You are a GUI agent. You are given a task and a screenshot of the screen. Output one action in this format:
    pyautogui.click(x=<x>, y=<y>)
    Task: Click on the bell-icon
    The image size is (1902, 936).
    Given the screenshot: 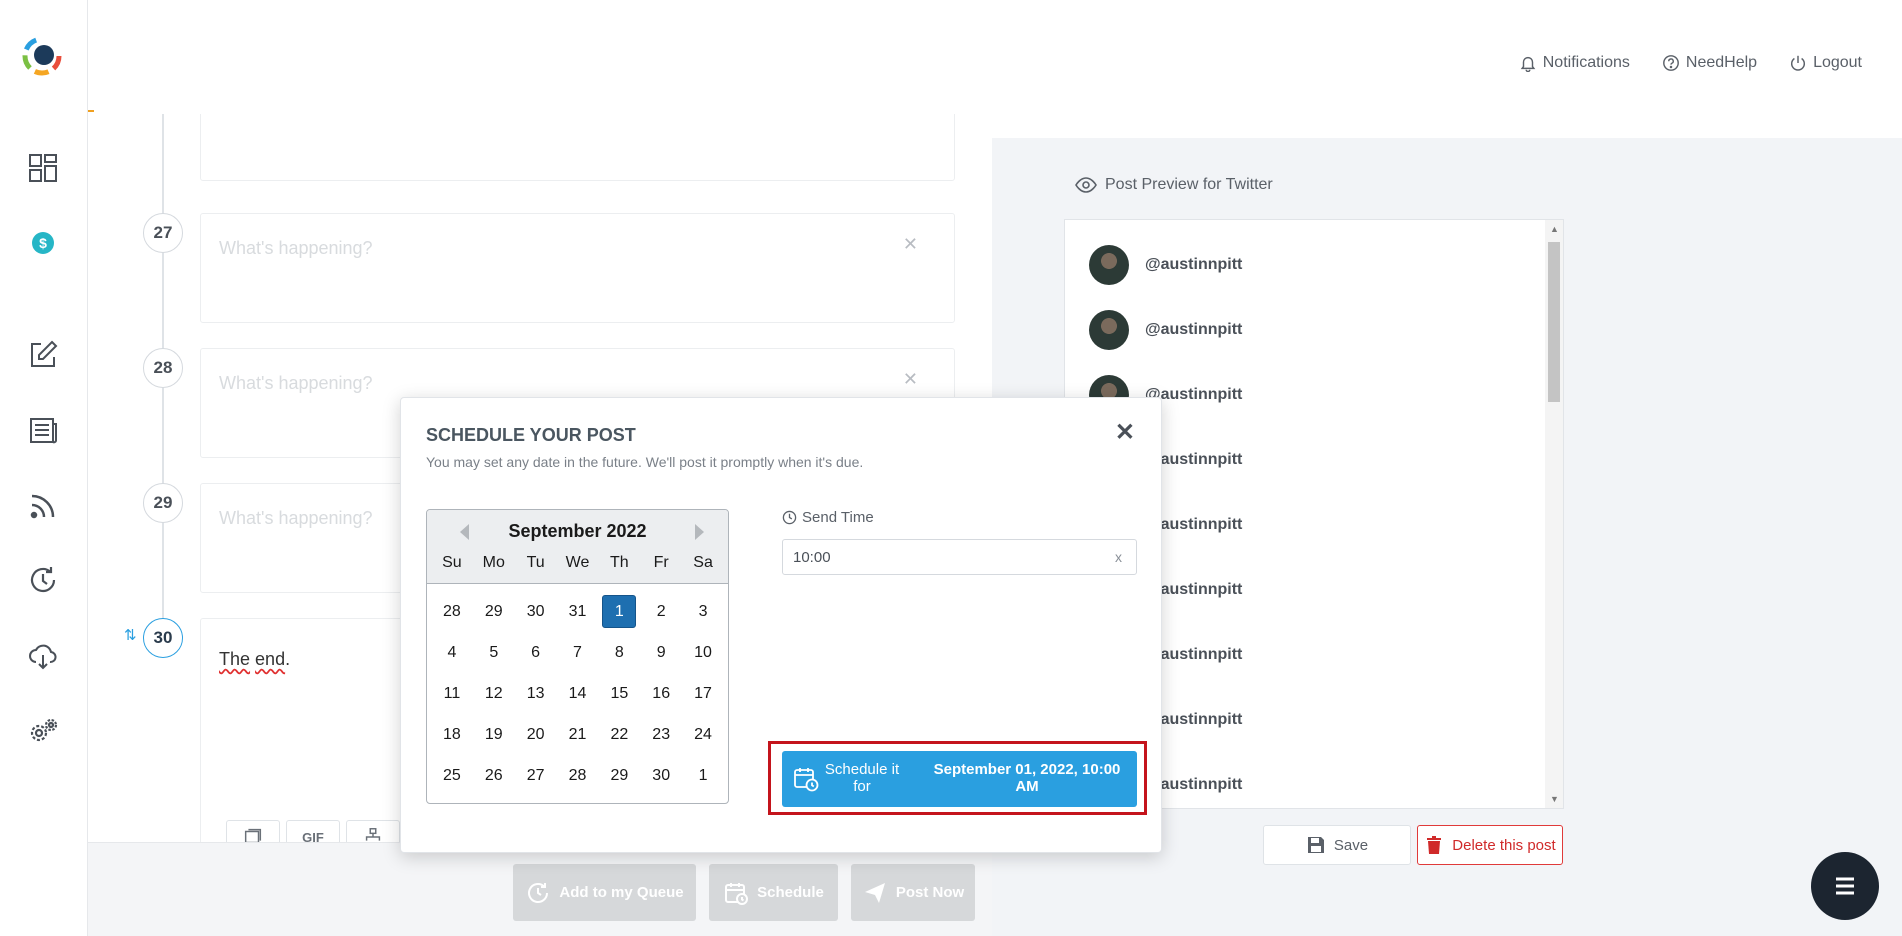 What is the action you would take?
    pyautogui.click(x=1528, y=64)
    